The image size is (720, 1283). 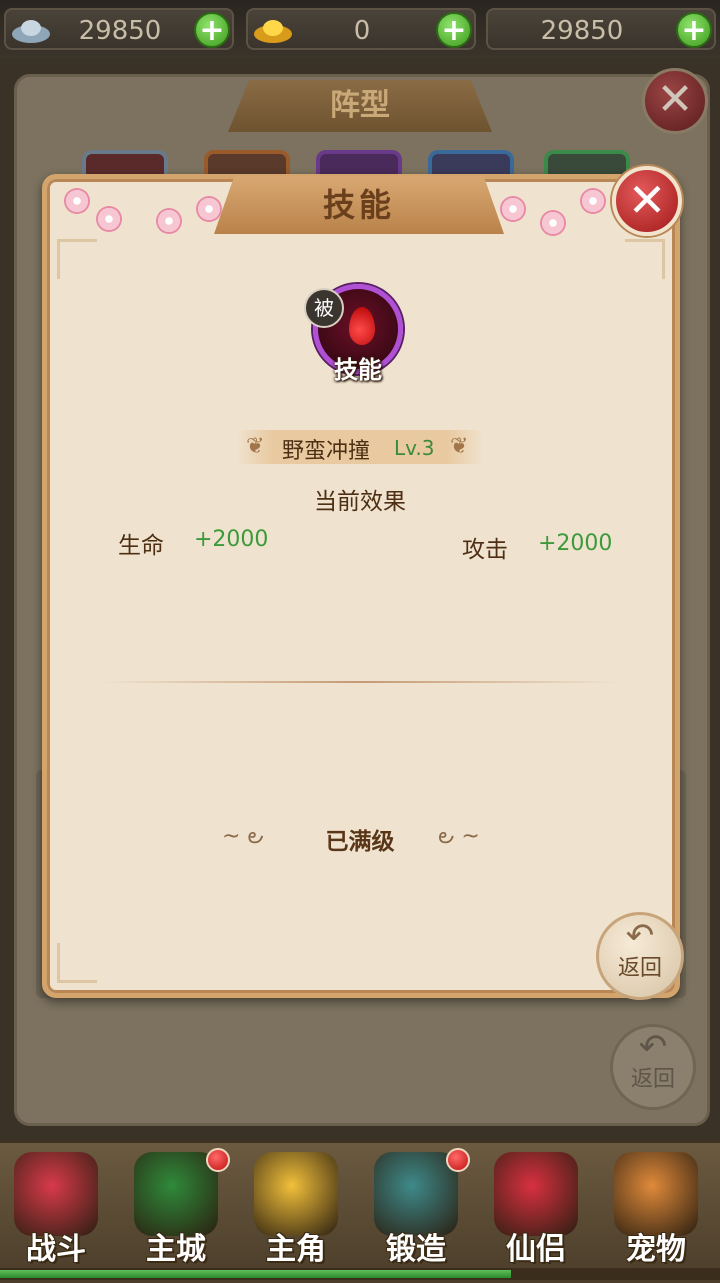 I want to click on skill-name: 野蛮冲撞, so click(x=326, y=451).